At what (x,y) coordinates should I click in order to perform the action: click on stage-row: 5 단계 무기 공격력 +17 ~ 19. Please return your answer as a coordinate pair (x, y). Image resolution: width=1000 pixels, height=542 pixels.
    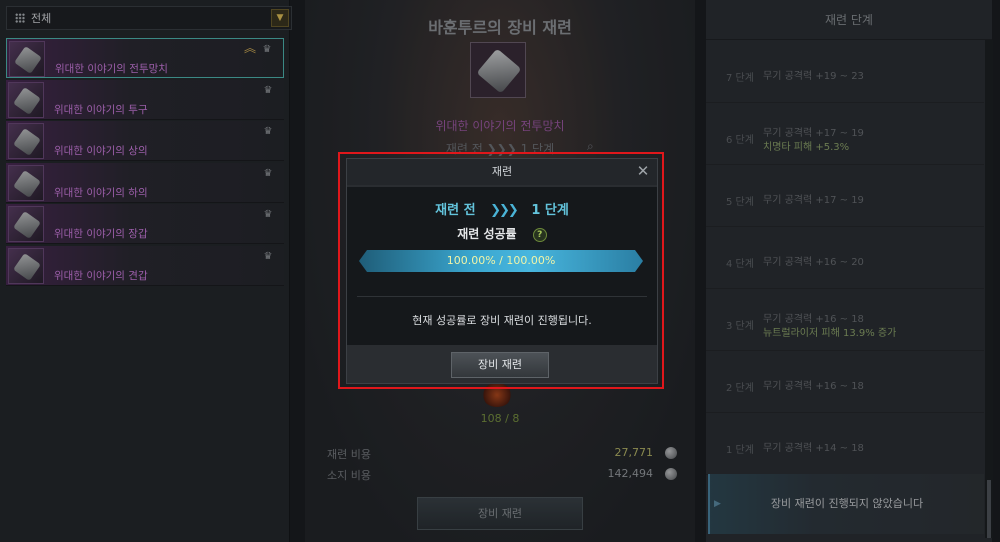
    Looking at the image, I should click on (845, 196).